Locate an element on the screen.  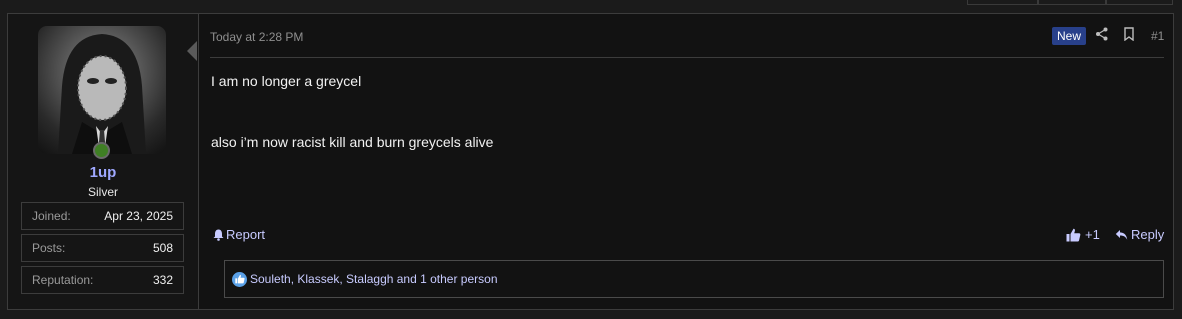
bell-icon is located at coordinates (218, 235).